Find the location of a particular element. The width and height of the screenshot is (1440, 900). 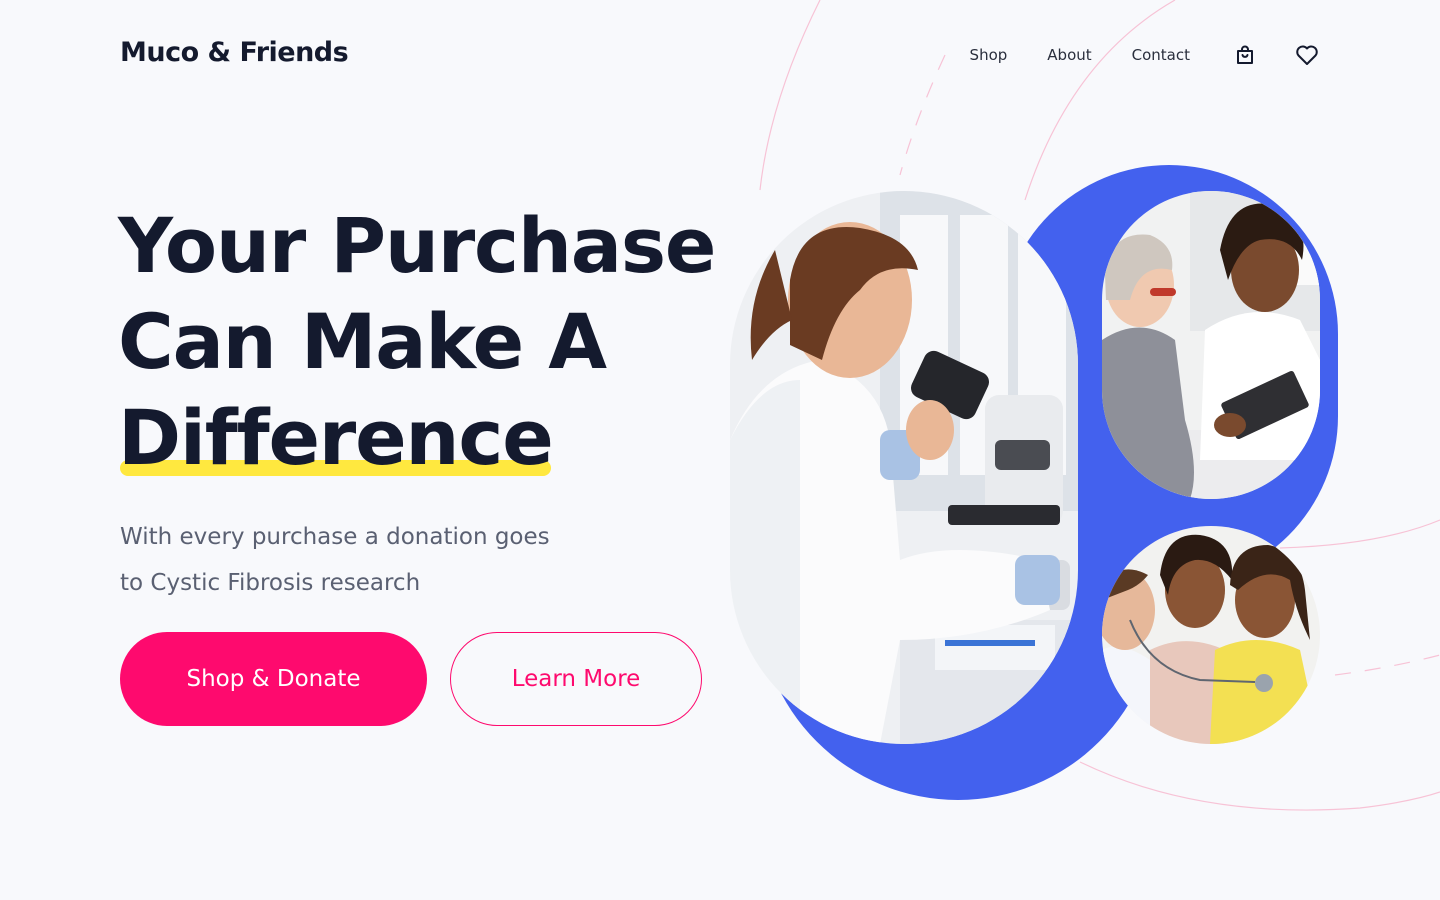

doctor-patient-consultation-photo is located at coordinates (1211, 345).